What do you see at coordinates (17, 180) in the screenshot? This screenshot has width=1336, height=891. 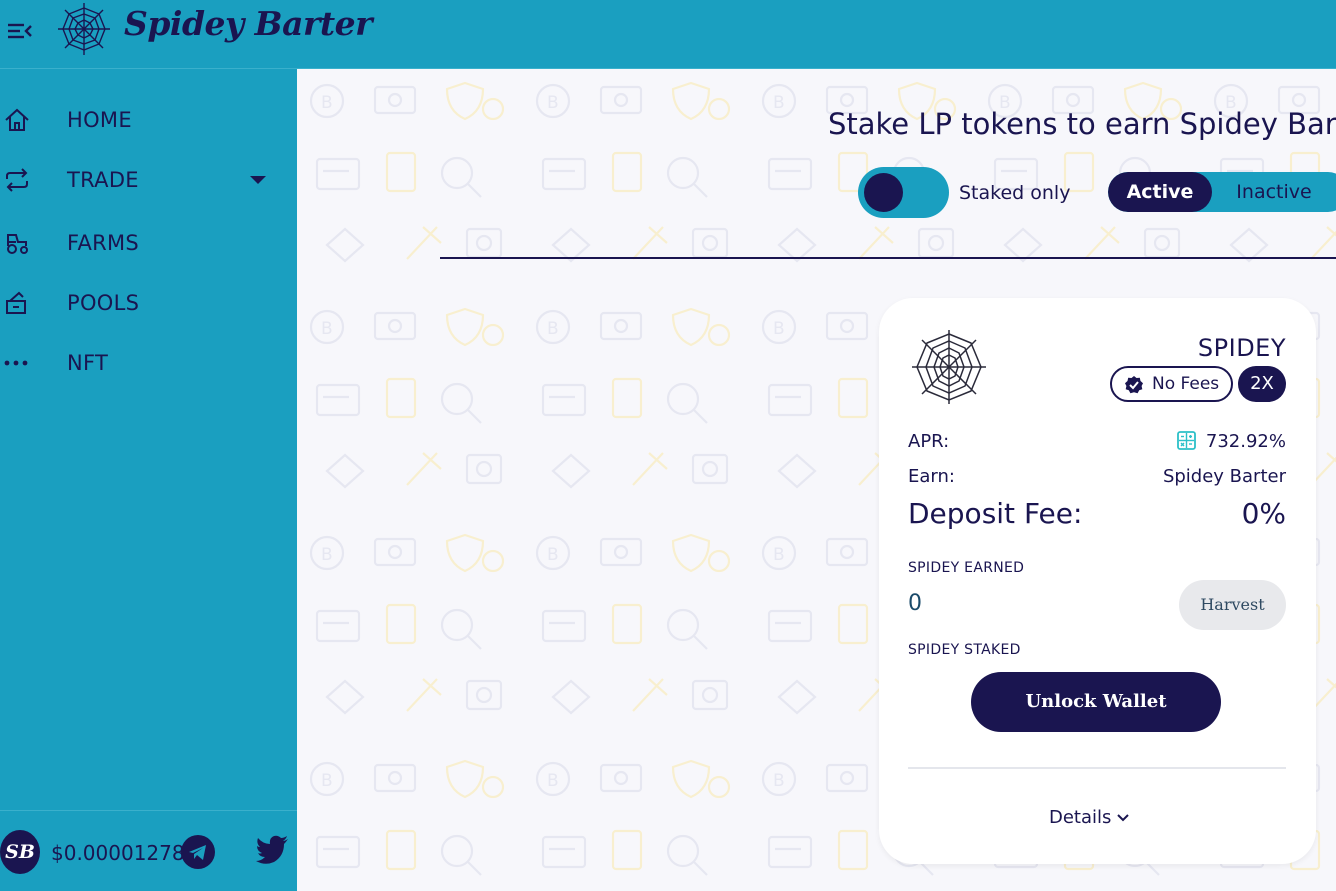 I see `swap-arrows-icon` at bounding box center [17, 180].